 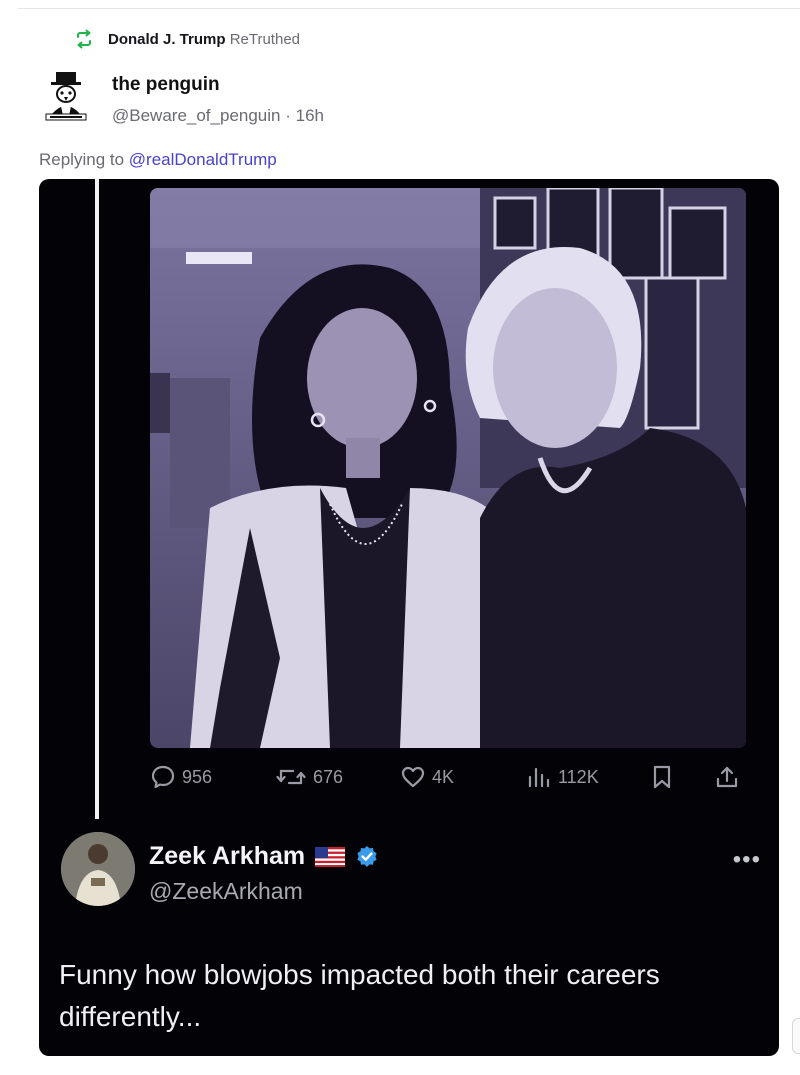 What do you see at coordinates (578, 776) in the screenshot?
I see `views-count: 112K` at bounding box center [578, 776].